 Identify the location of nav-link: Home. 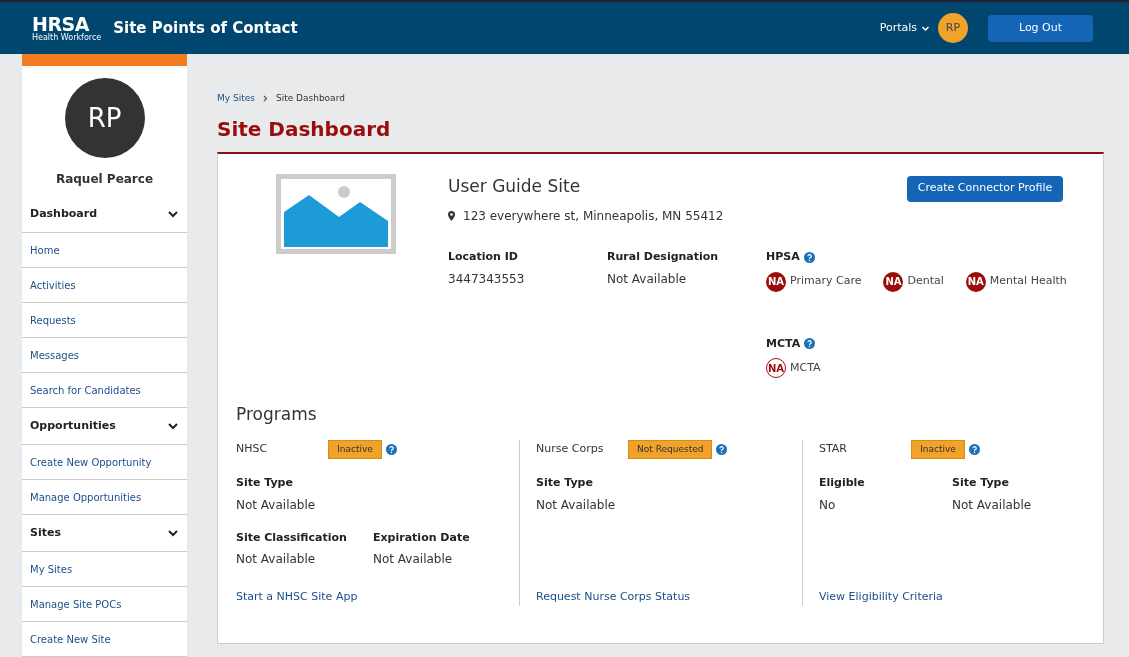
(104, 250).